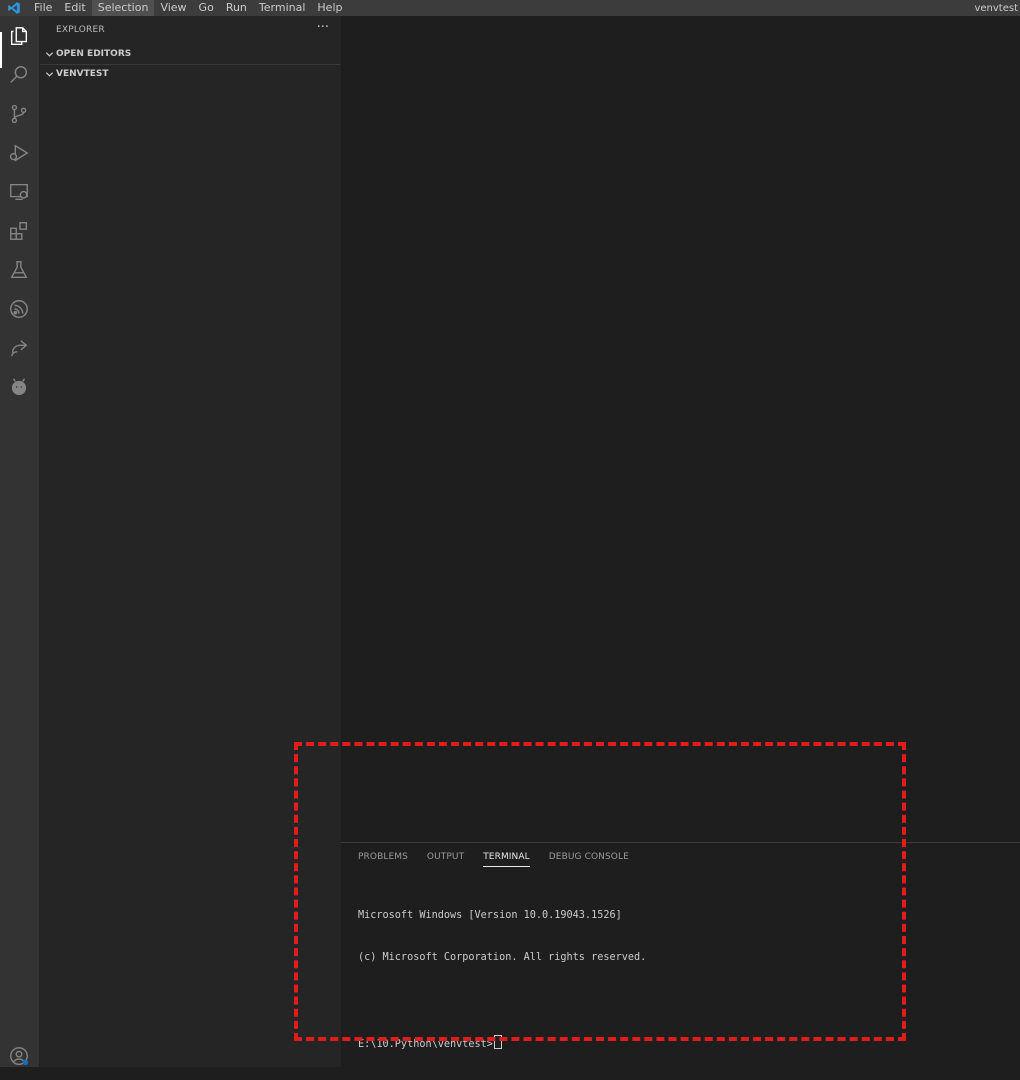  Describe the element at coordinates (19, 114) in the screenshot. I see `source-control-icon` at that location.